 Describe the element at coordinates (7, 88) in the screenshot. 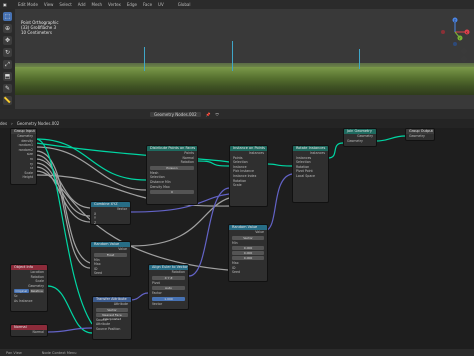

I see `annotate-tool-icon: ✎` at that location.